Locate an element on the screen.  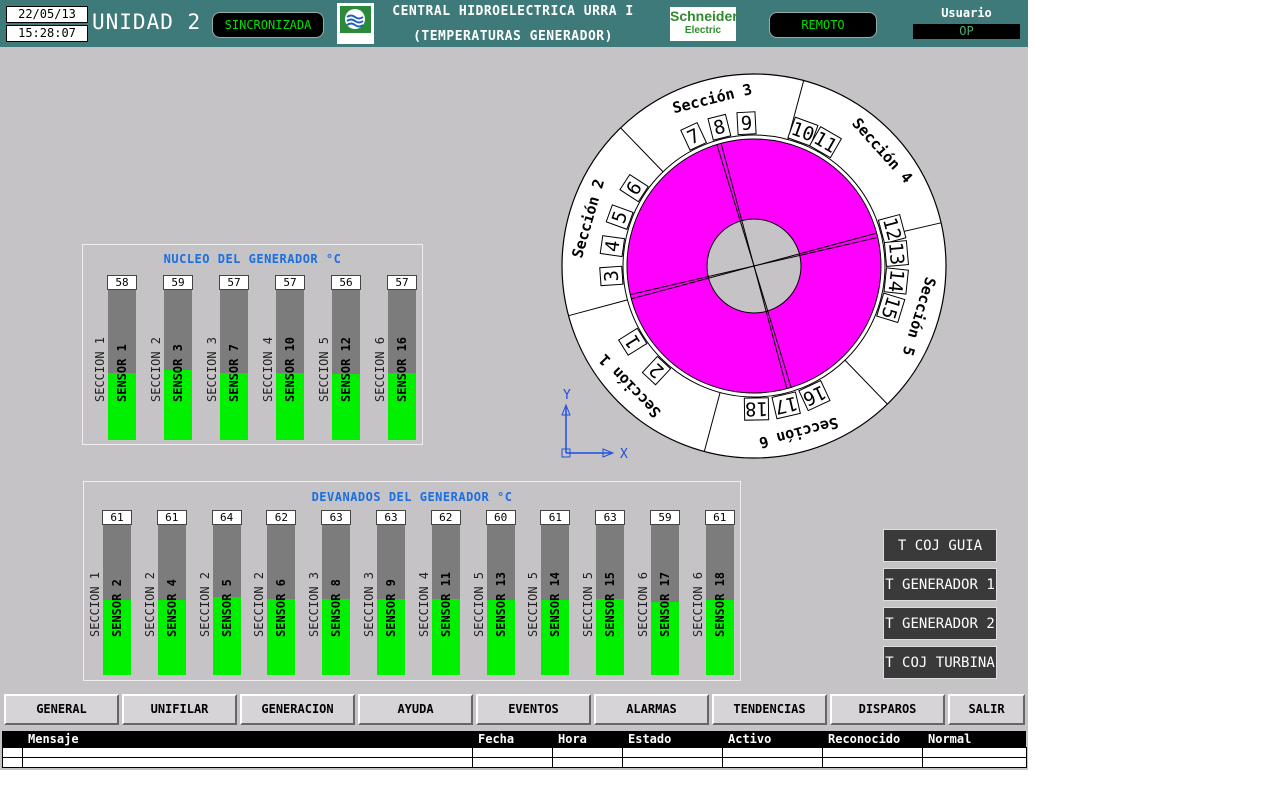
sensor-value: 59 is located at coordinates (665, 517).